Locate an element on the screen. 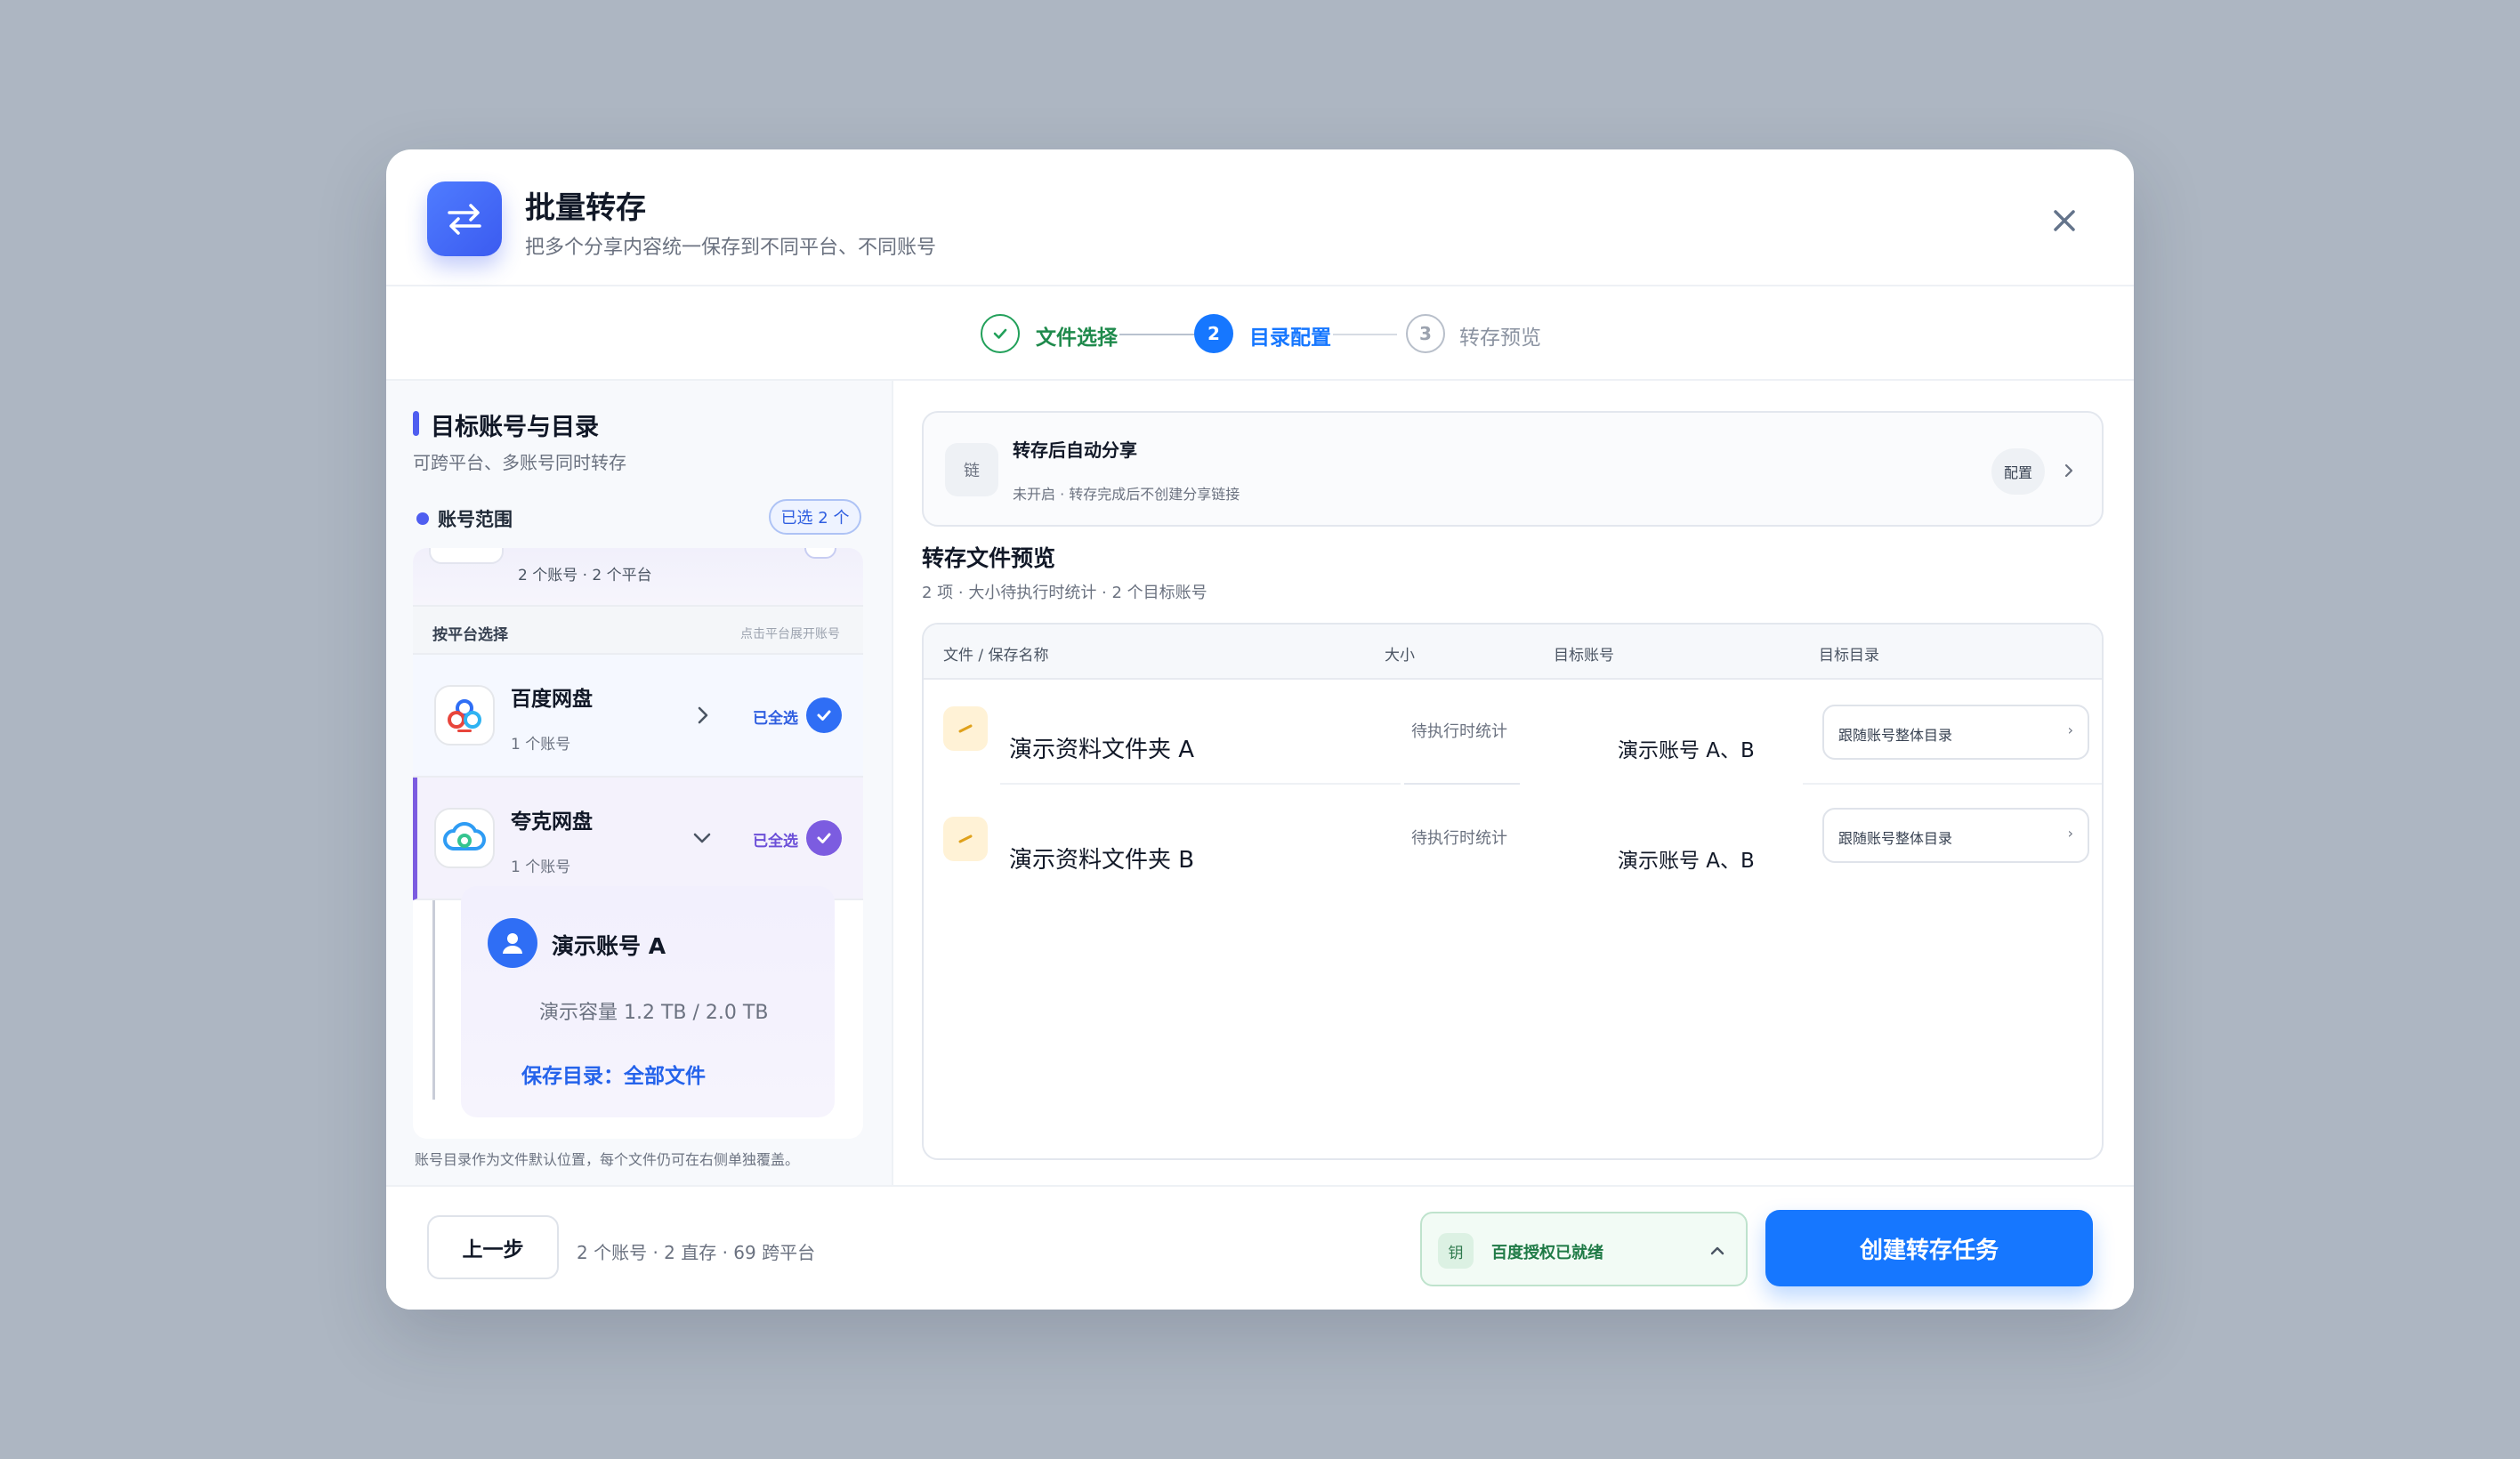 This screenshot has height=1459, width=2520. step-1-label: 文件选择 is located at coordinates (1077, 335).